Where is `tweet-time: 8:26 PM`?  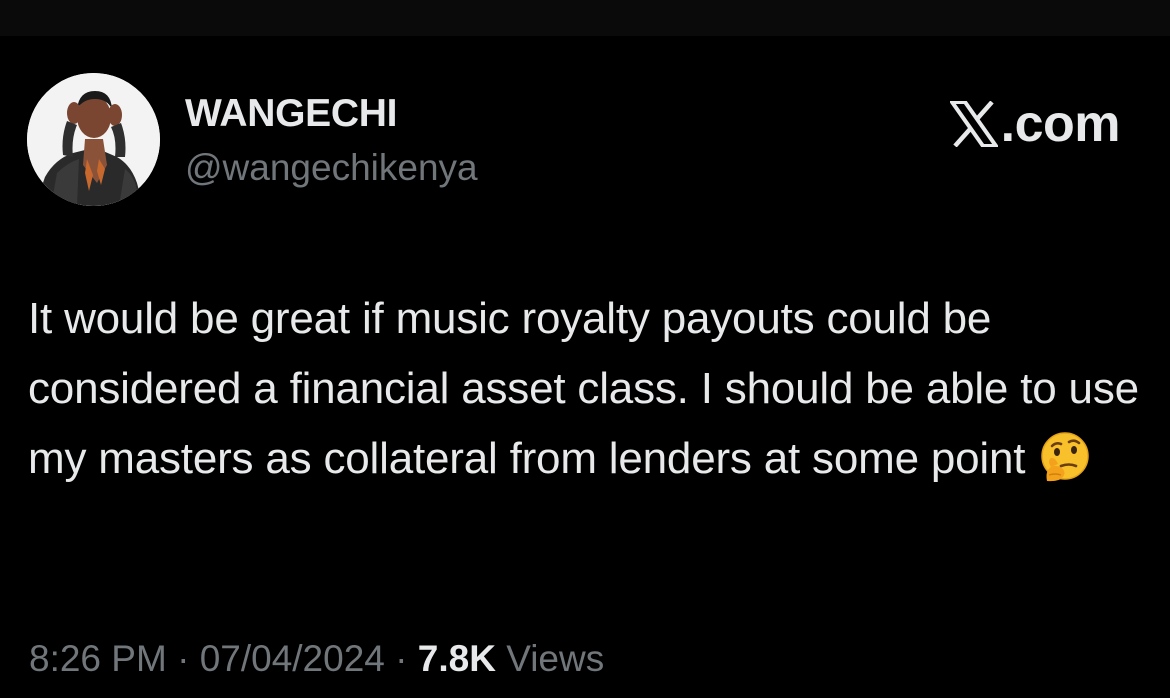
tweet-time: 8:26 PM is located at coordinates (98, 658).